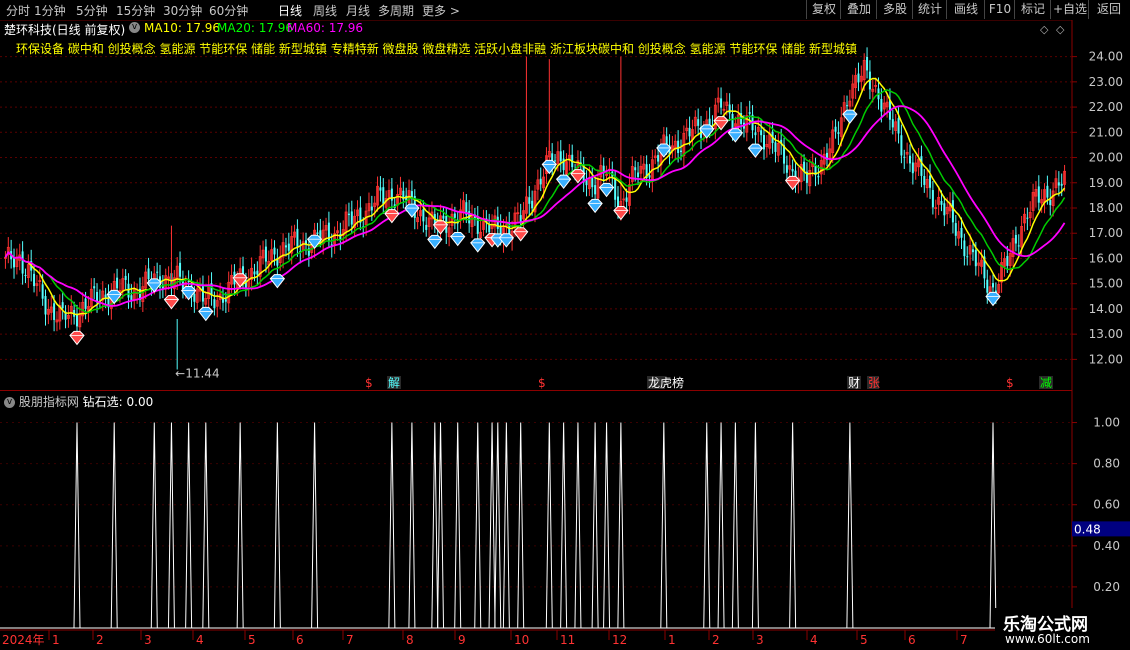  I want to click on ind-tick-label: 0.40, so click(1106, 546).